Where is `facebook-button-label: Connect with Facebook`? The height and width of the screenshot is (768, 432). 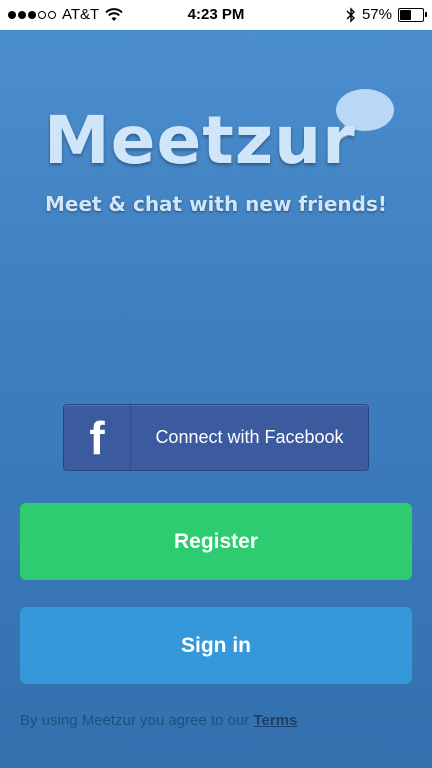
facebook-button-label: Connect with Facebook is located at coordinates (249, 437).